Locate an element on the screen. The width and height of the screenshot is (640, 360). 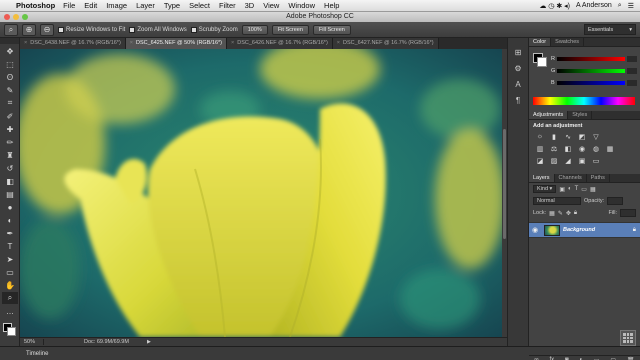
character-panel-icon: A is located at coordinates (518, 84).